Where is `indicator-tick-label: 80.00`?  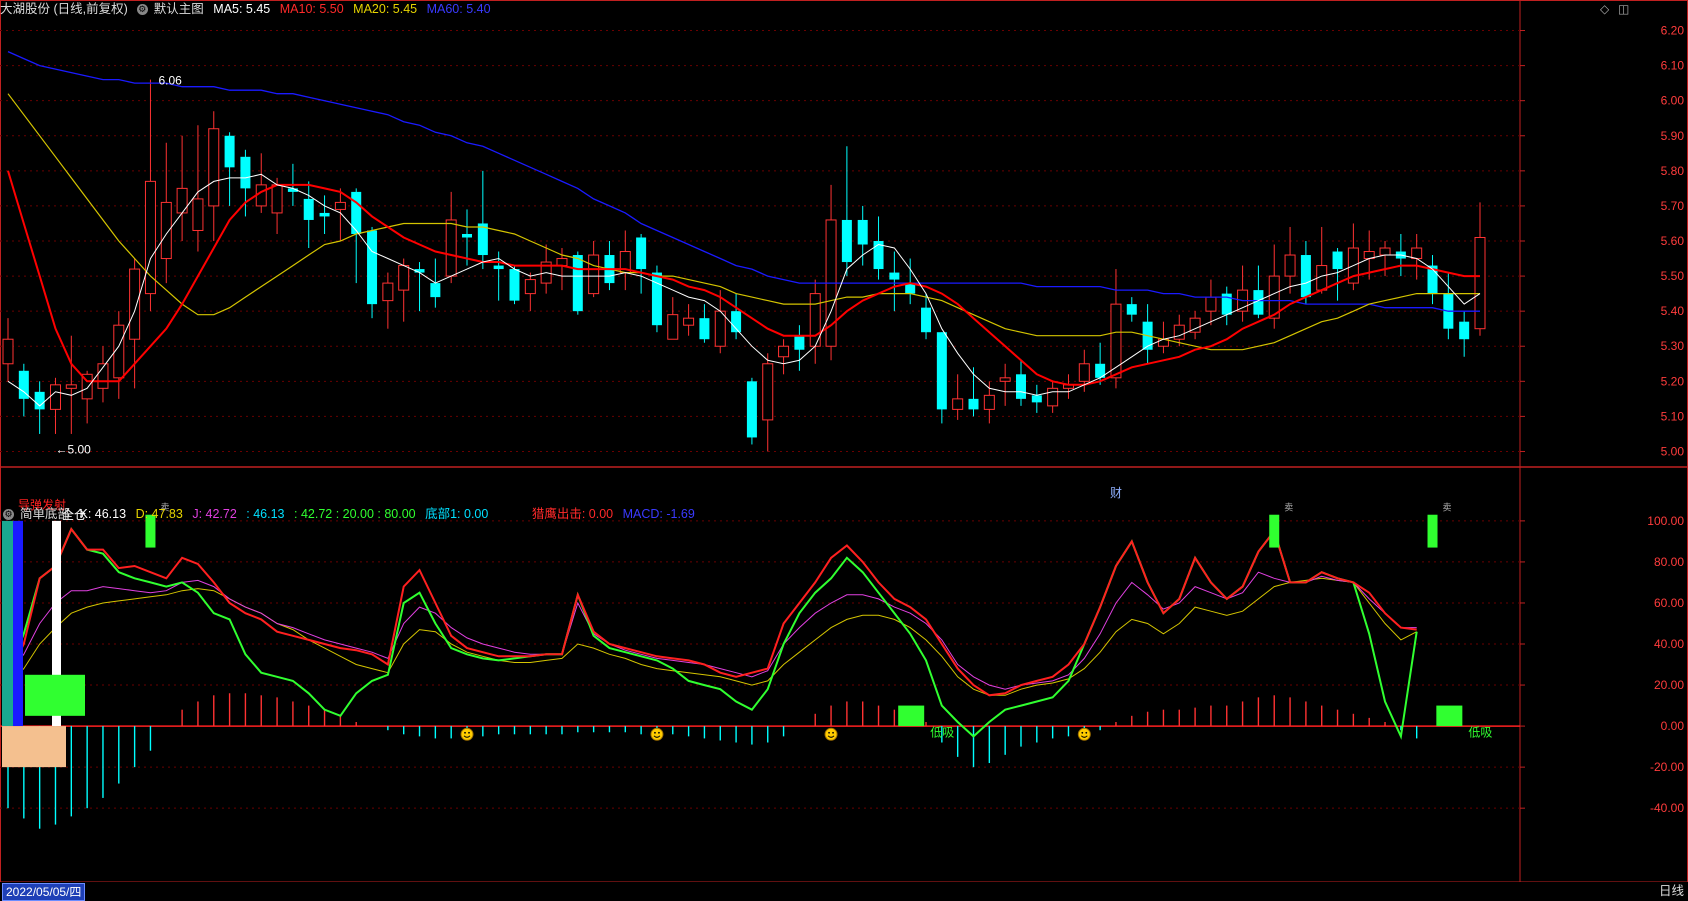
indicator-tick-label: 80.00 is located at coordinates (1669, 562).